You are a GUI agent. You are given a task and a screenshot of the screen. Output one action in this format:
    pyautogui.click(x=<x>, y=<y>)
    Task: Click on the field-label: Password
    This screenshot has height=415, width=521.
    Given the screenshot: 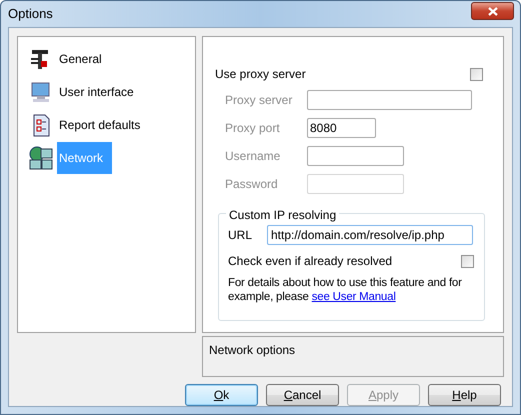 What is the action you would take?
    pyautogui.click(x=251, y=184)
    